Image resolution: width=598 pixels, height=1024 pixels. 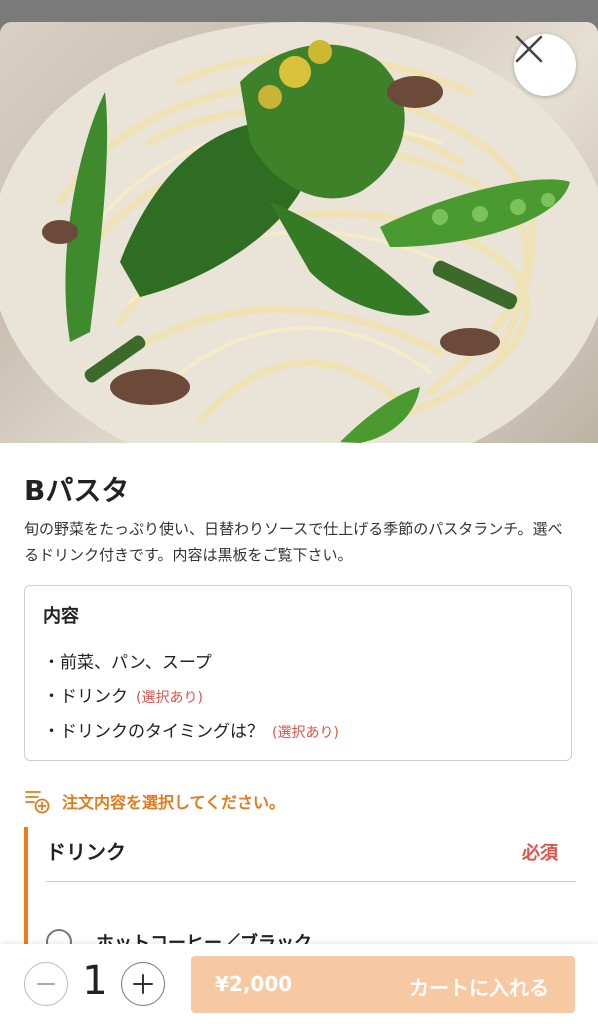 I want to click on cart-bar: 1 ¥2,000 カートに入れる, so click(x=299, y=984).